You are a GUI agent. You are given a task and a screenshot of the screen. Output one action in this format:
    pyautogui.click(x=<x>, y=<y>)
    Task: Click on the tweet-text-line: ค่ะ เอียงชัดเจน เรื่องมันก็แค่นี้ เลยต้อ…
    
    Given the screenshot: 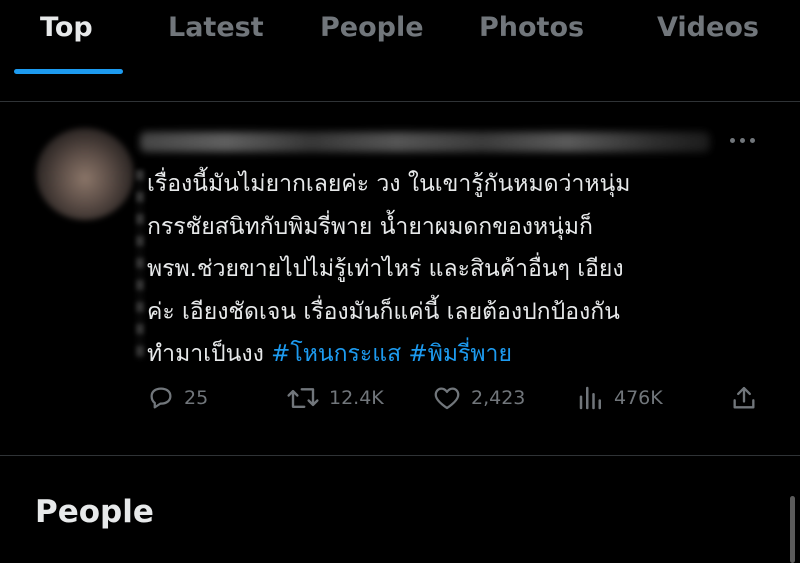 What is the action you would take?
    pyautogui.click(x=383, y=311)
    